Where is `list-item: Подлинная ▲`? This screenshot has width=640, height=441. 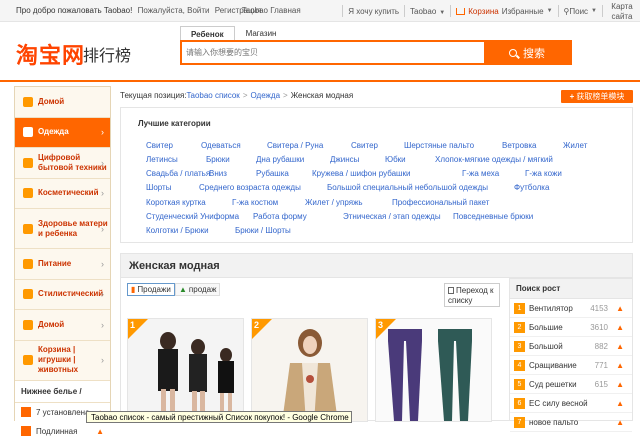 list-item: Подлинная ▲ is located at coordinates (62, 431).